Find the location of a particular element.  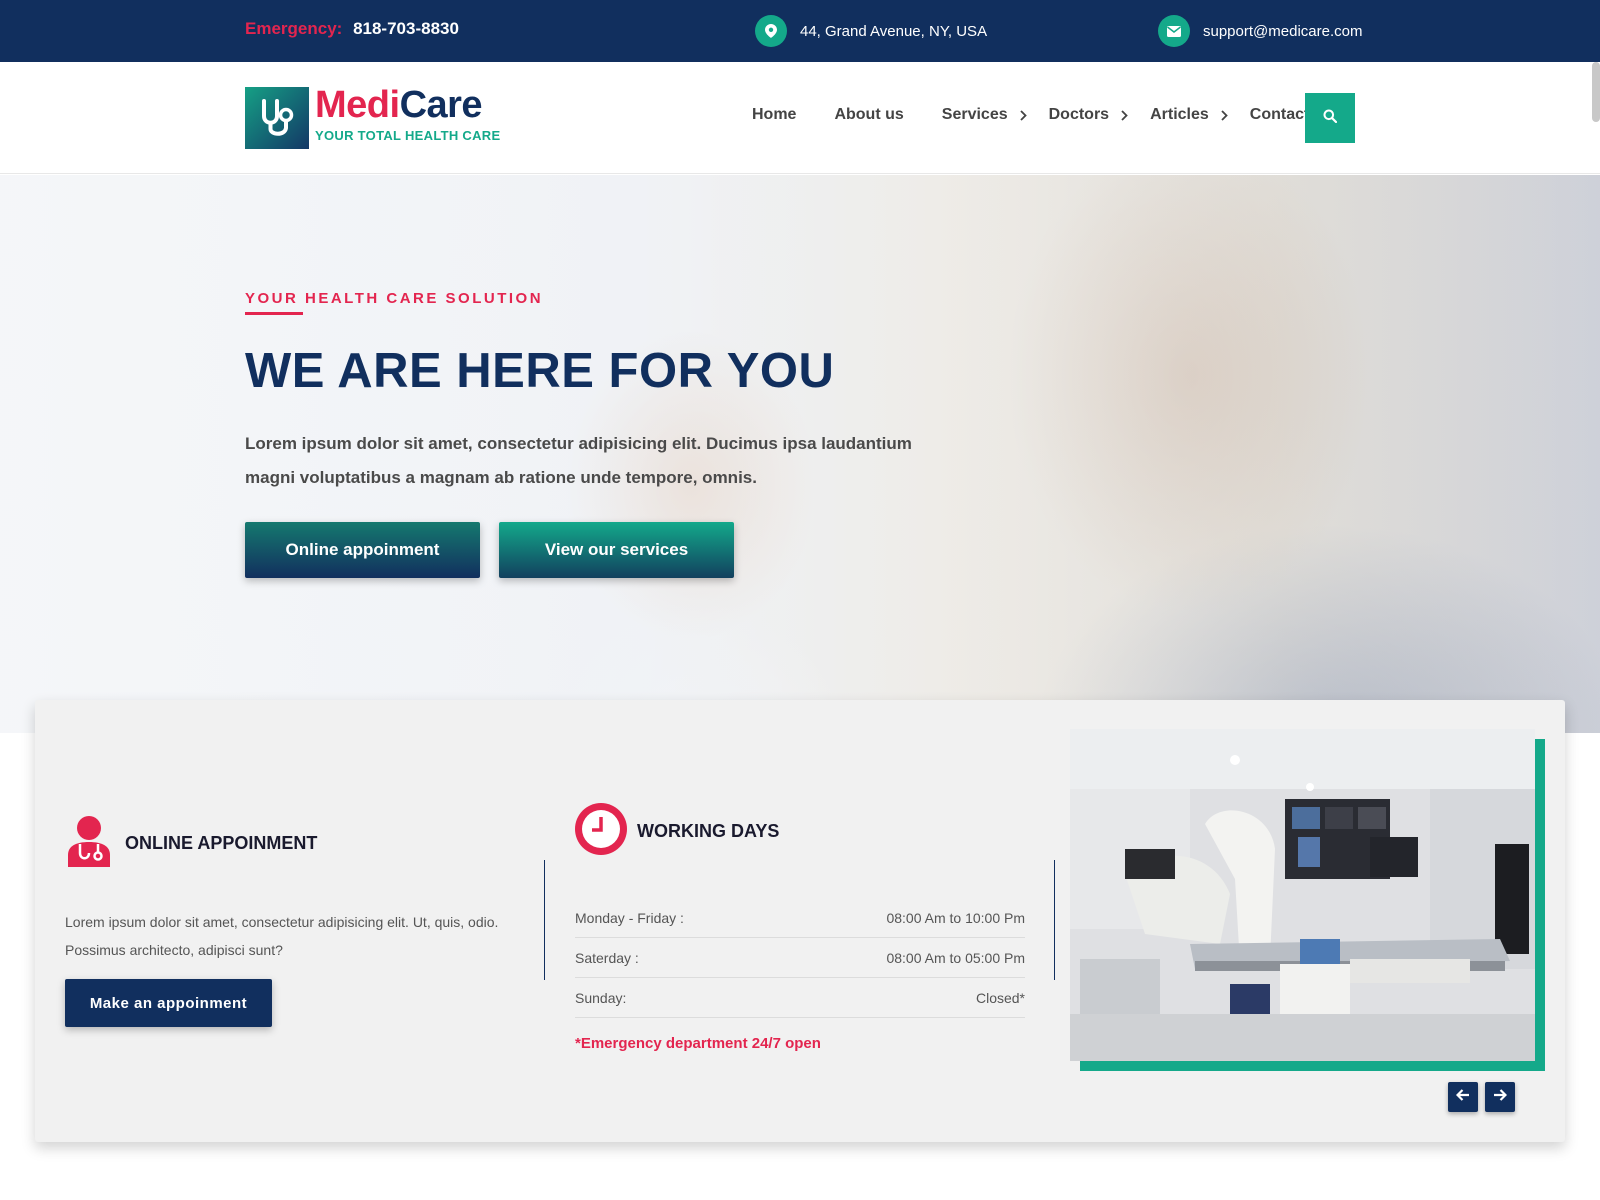

emergency-contact: Emergency: 818-703-8830 is located at coordinates (352, 29).